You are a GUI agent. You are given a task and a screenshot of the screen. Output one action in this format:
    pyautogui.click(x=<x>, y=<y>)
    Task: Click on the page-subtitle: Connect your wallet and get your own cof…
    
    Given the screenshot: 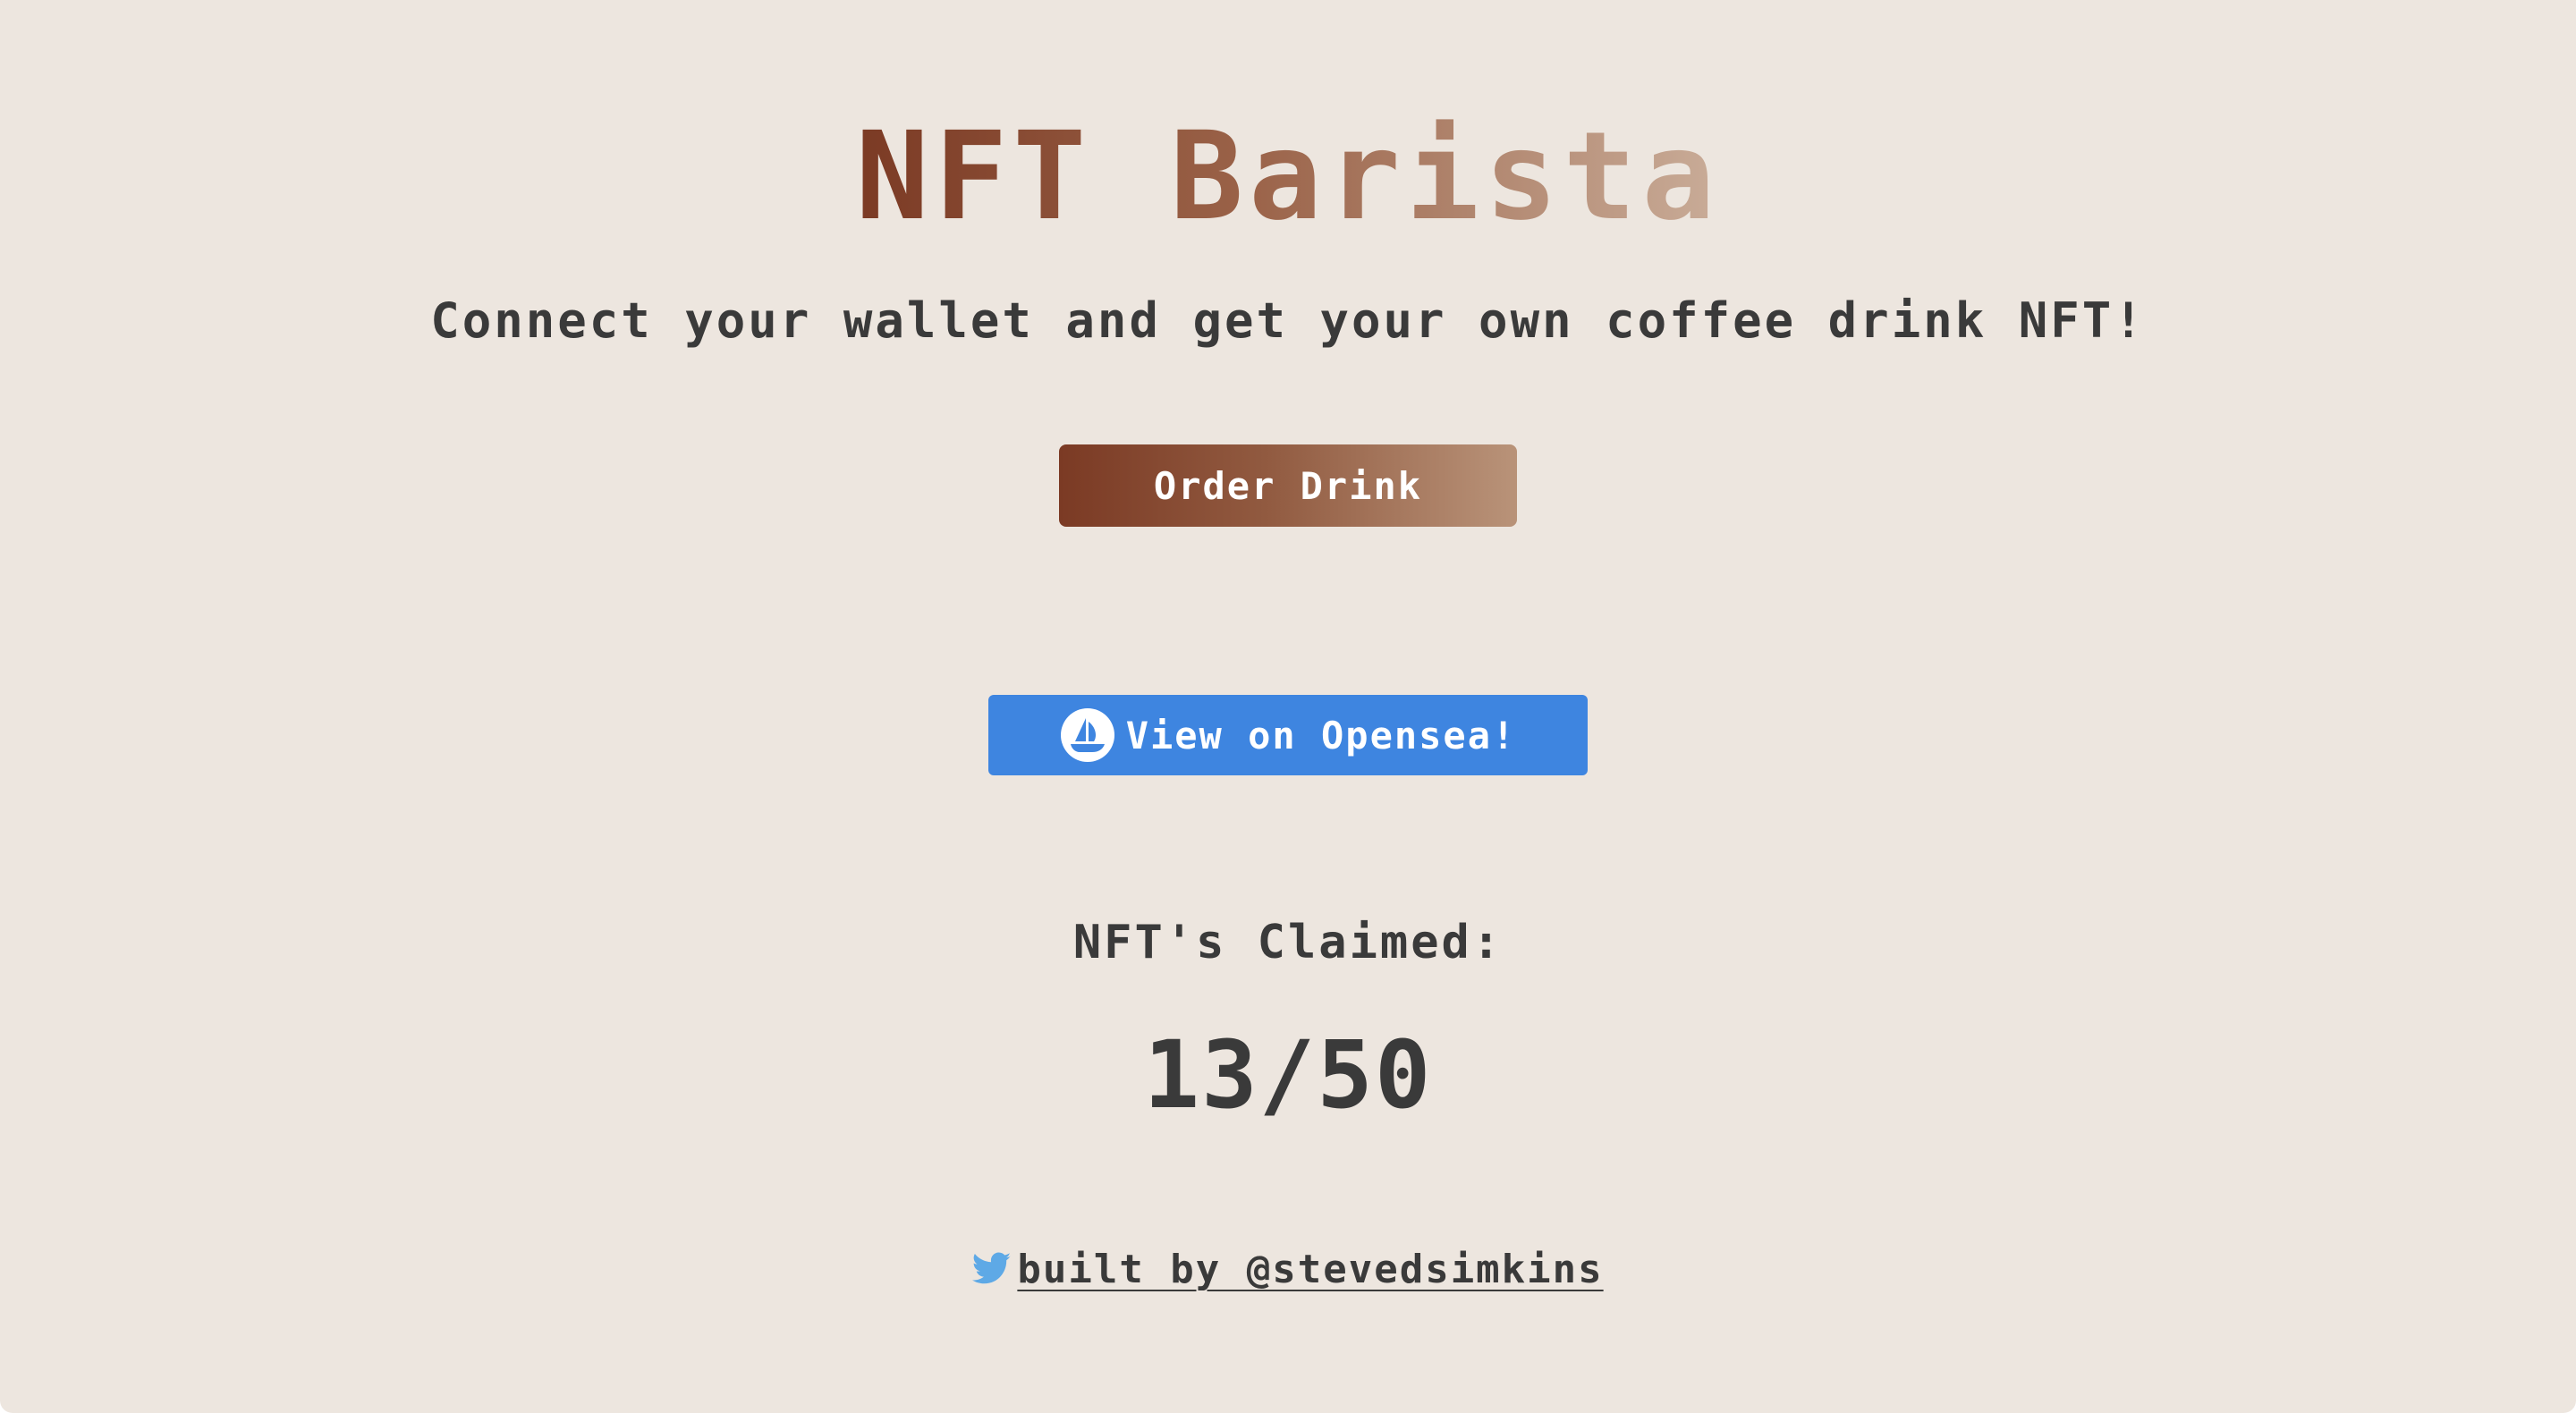 What is the action you would take?
    pyautogui.click(x=1288, y=320)
    